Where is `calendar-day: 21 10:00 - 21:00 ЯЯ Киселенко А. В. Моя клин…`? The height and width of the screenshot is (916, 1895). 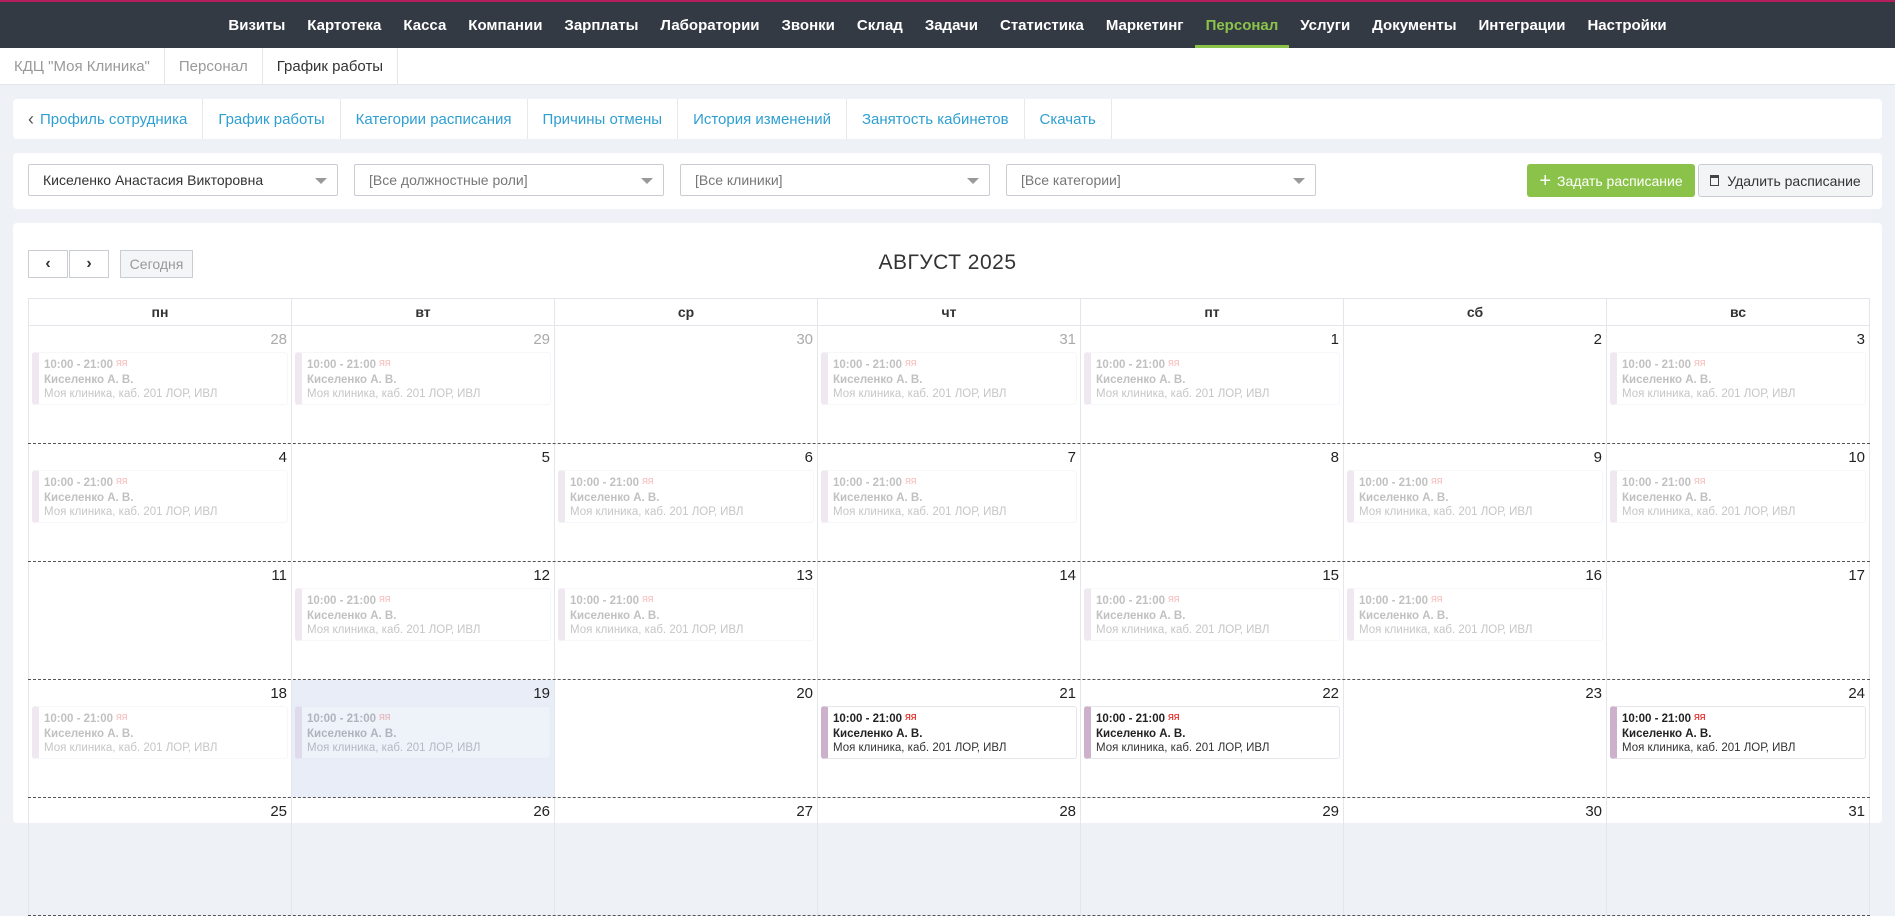 calendar-day: 21 10:00 - 21:00 ЯЯ Киселенко А. В. Моя клин… is located at coordinates (949, 738).